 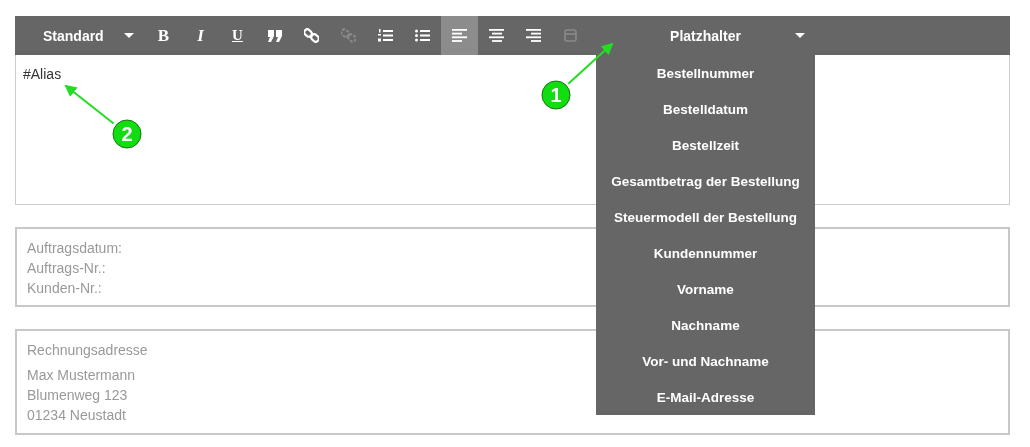 What do you see at coordinates (66, 268) in the screenshot?
I see `field-label: Auftrags-Nr.:` at bounding box center [66, 268].